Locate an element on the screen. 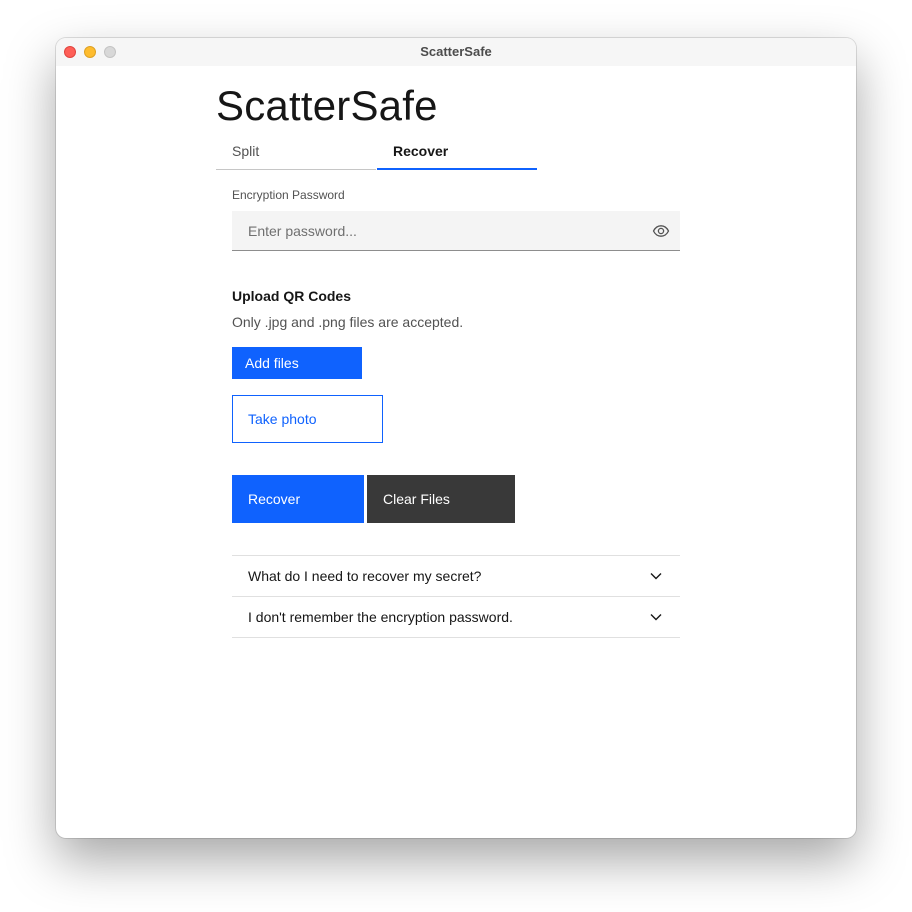 The image size is (912, 912). eye-icon is located at coordinates (661, 231).